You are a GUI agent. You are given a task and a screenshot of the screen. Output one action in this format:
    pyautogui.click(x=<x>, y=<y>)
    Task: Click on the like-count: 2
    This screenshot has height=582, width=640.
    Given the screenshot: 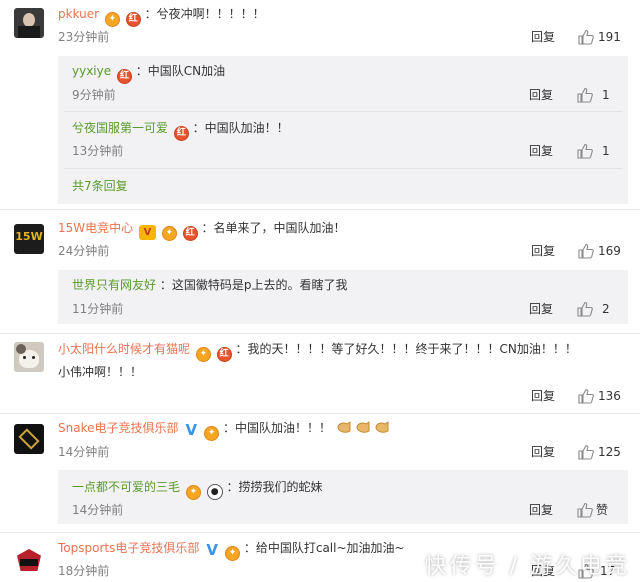 What is the action you would take?
    pyautogui.click(x=606, y=309)
    